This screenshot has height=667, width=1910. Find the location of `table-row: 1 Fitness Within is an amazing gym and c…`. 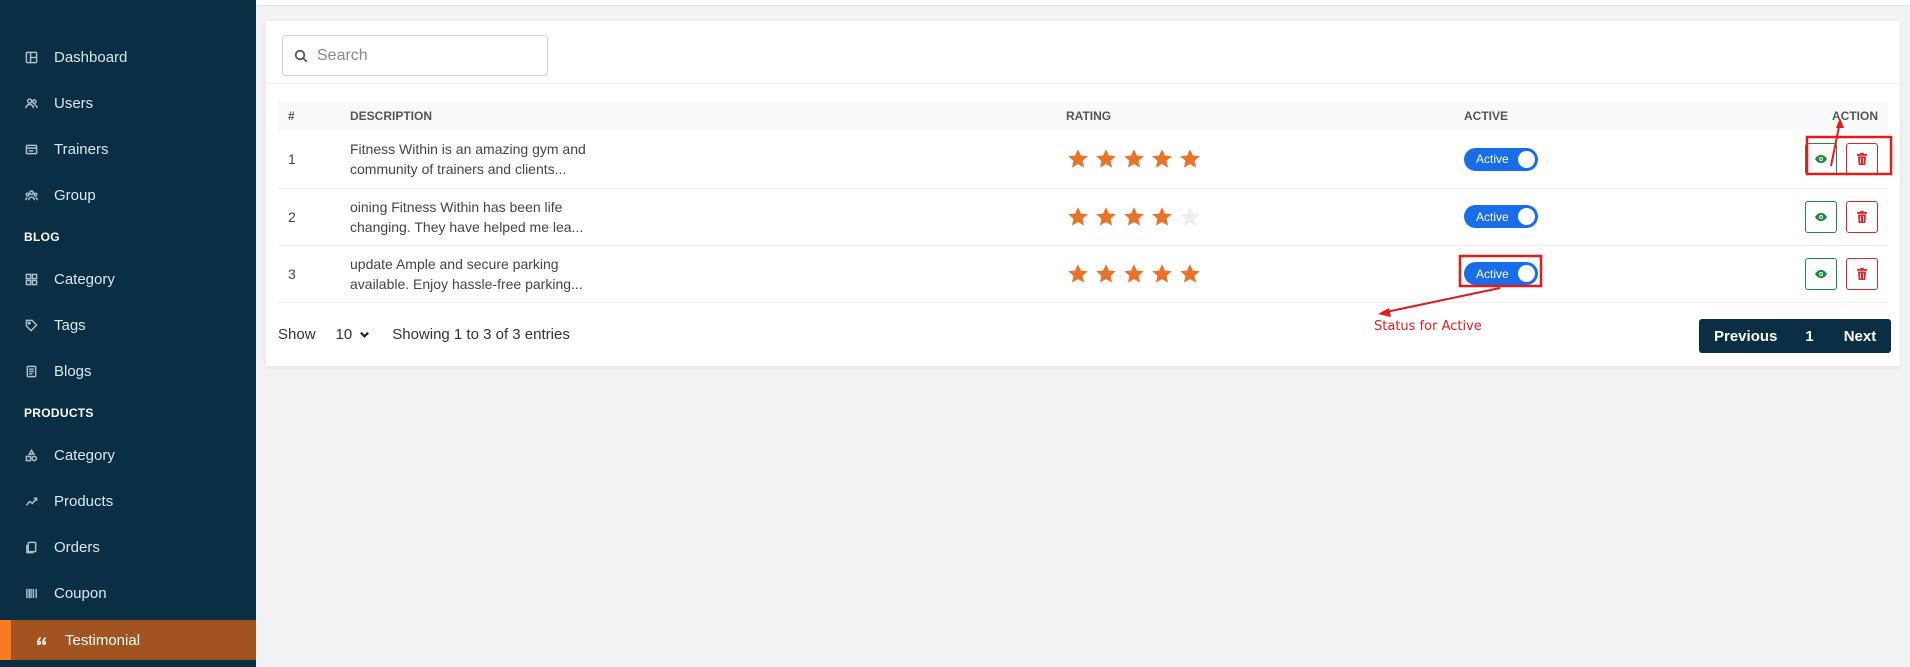

table-row: 1 Fitness Within is an amazing gym and c… is located at coordinates (1083, 160).